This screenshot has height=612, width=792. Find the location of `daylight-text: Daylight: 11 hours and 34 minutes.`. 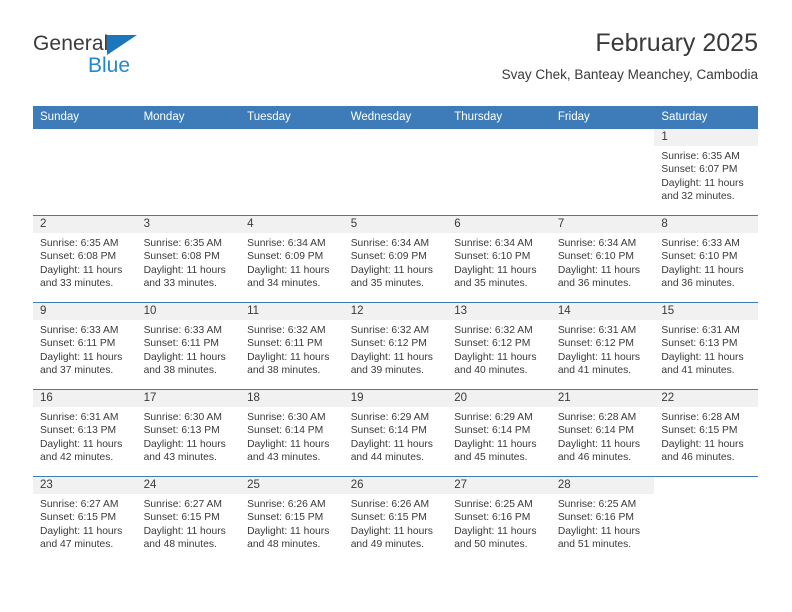

daylight-text: Daylight: 11 hours and 34 minutes. is located at coordinates (288, 277).